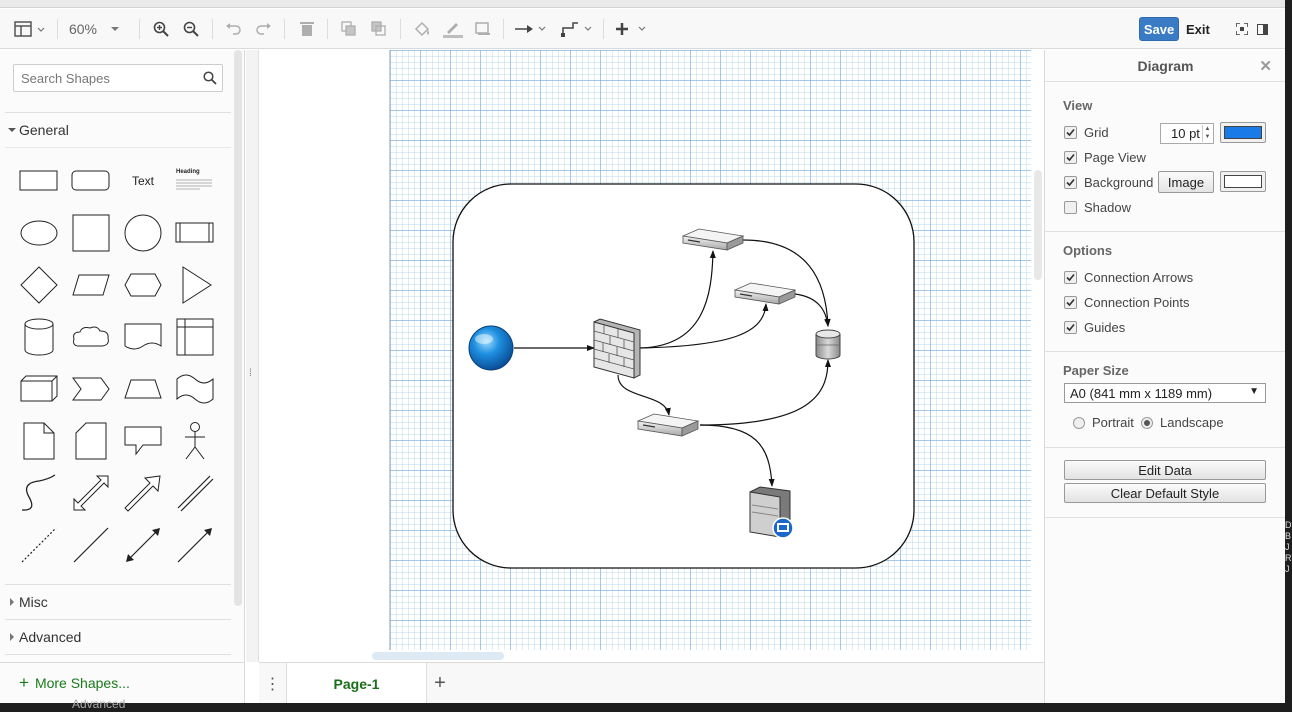 This screenshot has height=712, width=1292. I want to click on background-window-edge: DBJRJ, so click(1288, 547).